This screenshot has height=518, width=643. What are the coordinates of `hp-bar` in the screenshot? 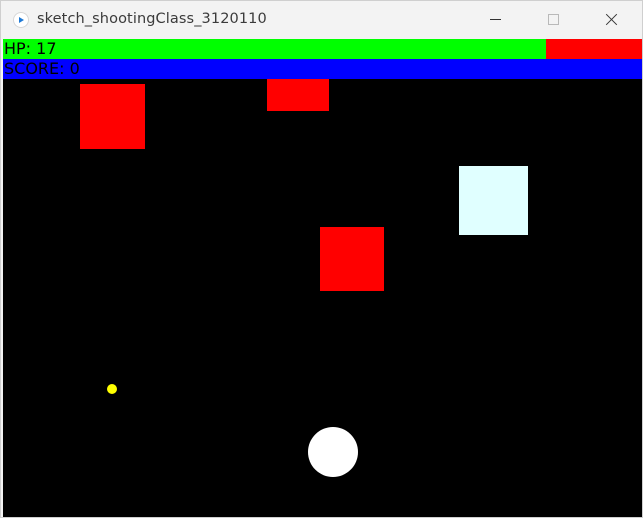 It's located at (322, 49).